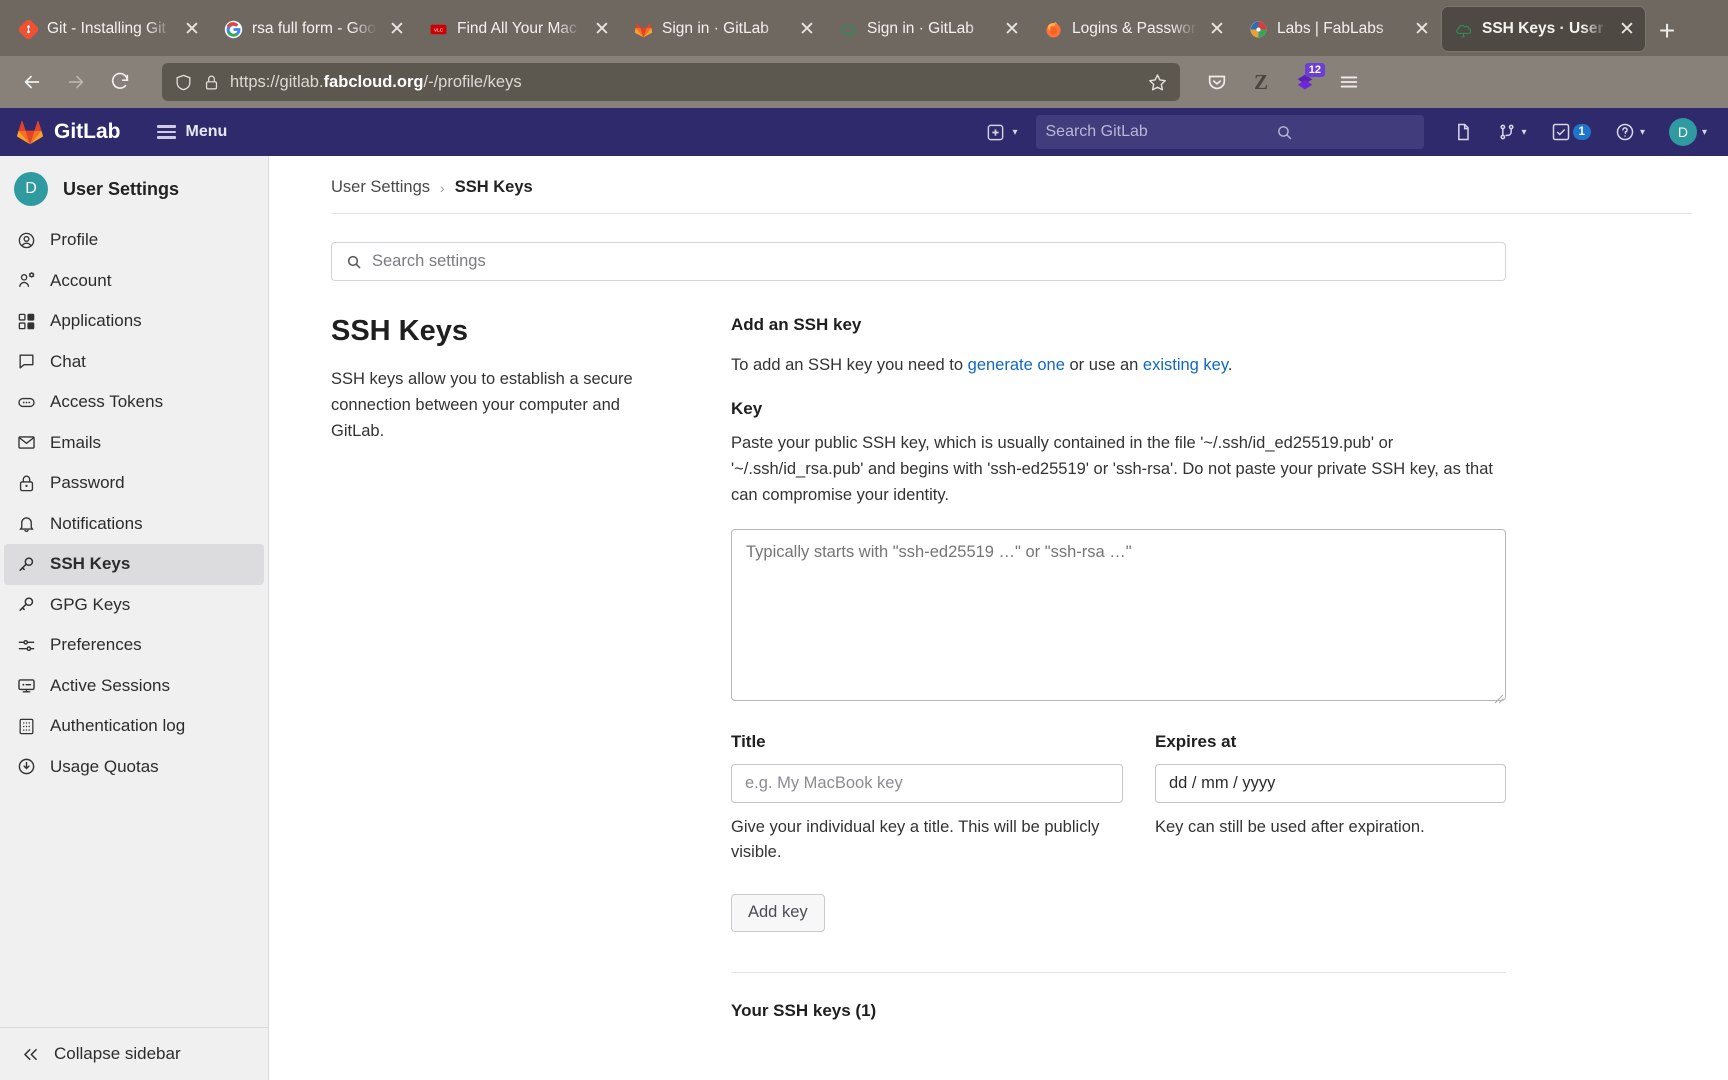 The height and width of the screenshot is (1080, 1728). What do you see at coordinates (1463, 132) in the screenshot?
I see `issues-icon` at bounding box center [1463, 132].